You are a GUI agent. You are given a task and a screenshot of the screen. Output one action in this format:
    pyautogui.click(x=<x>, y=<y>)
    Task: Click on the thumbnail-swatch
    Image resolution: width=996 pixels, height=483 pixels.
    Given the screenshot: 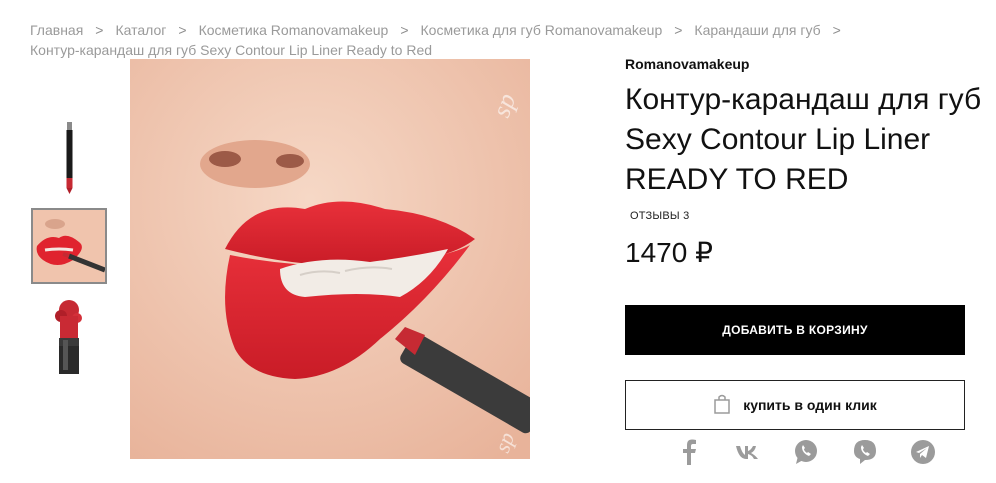 What is the action you would take?
    pyautogui.click(x=69, y=336)
    